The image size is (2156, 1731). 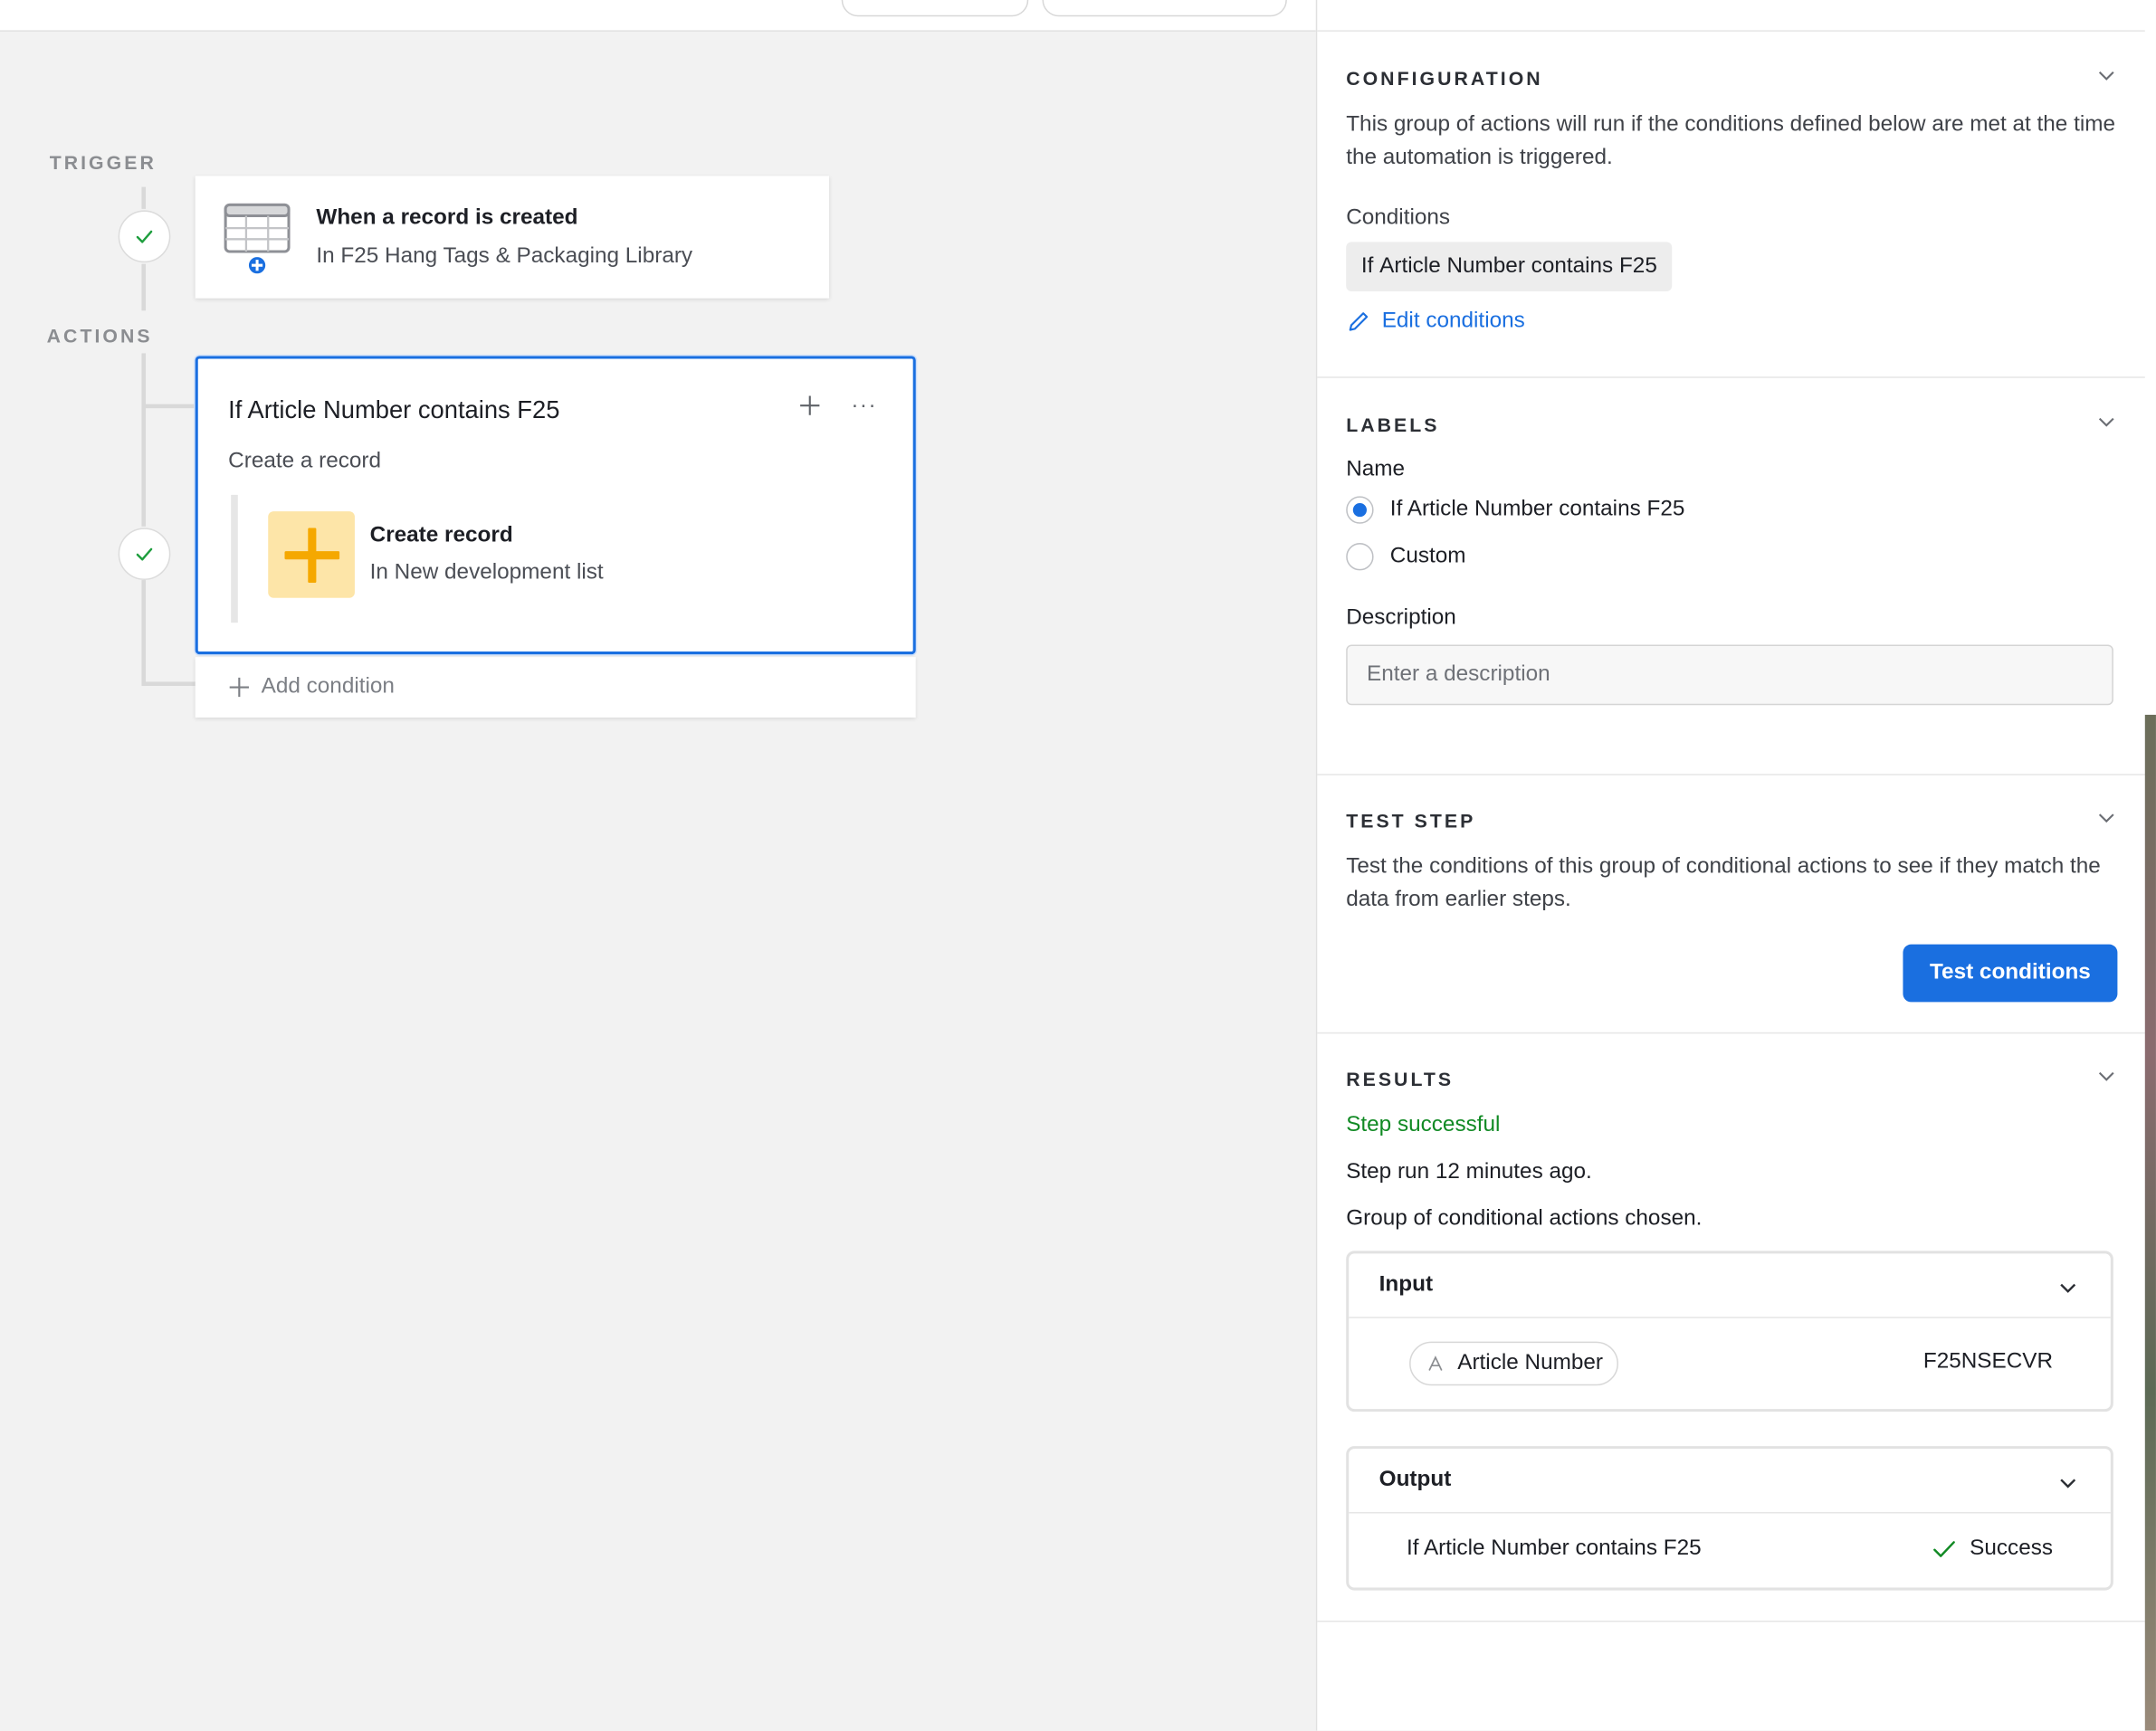 What do you see at coordinates (2010, 973) in the screenshot?
I see `test-conditions-button: Test conditions` at bounding box center [2010, 973].